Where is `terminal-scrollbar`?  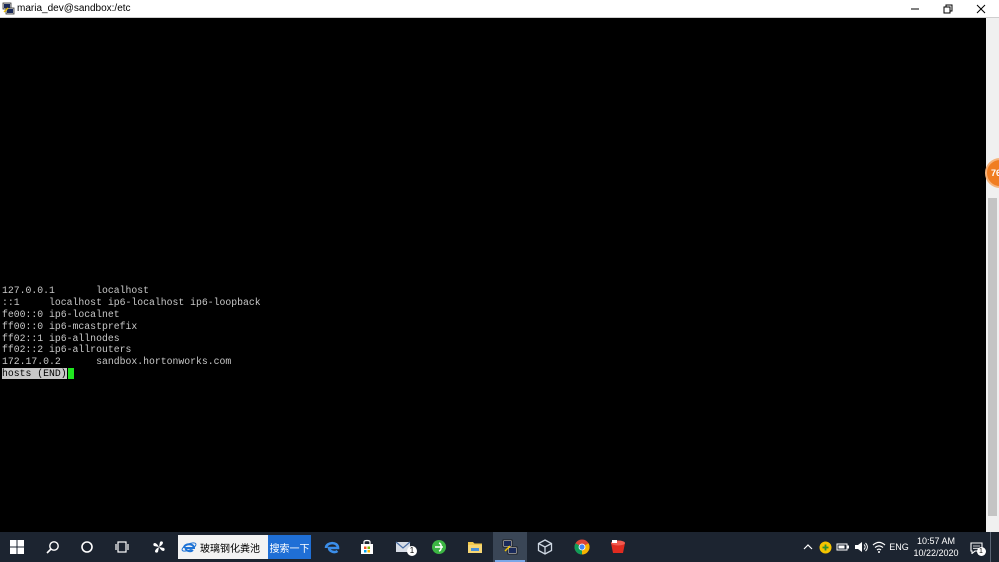
terminal-scrollbar is located at coordinates (992, 275).